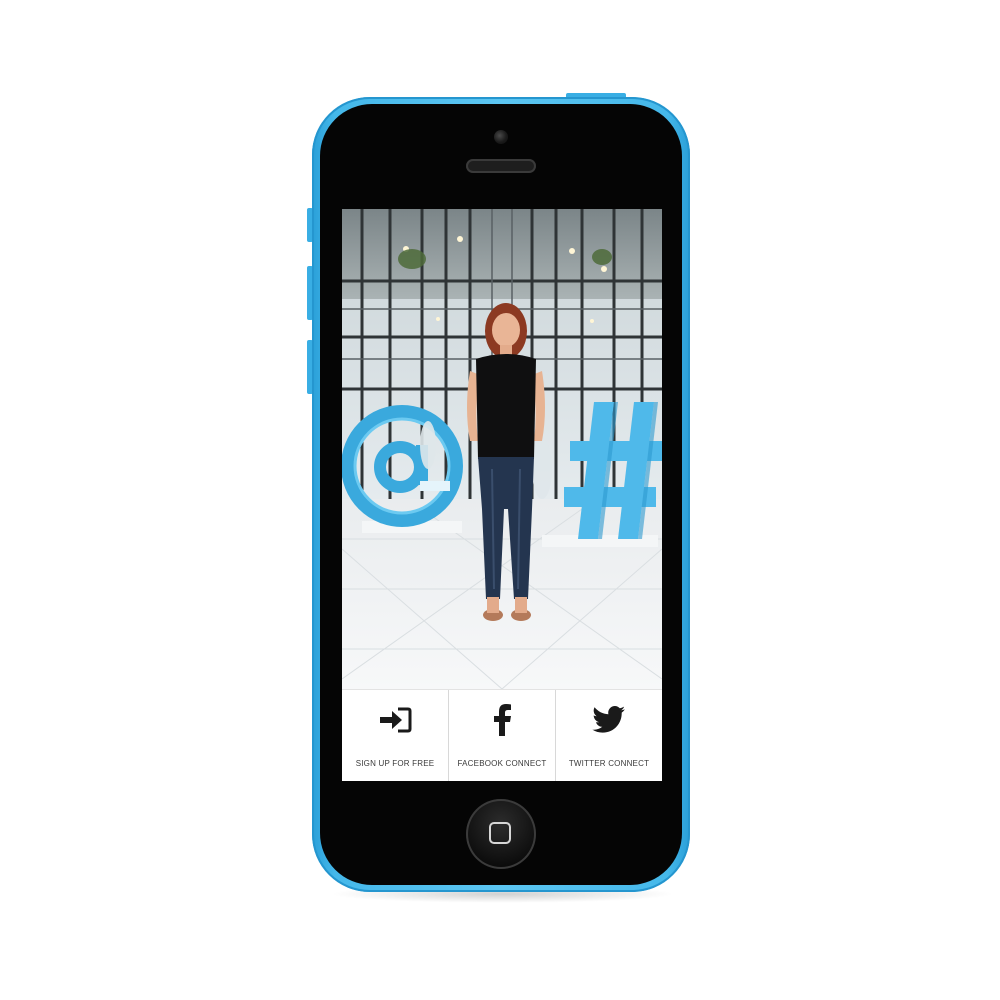 The image size is (1000, 1000). What do you see at coordinates (502, 720) in the screenshot?
I see `facebook-icon` at bounding box center [502, 720].